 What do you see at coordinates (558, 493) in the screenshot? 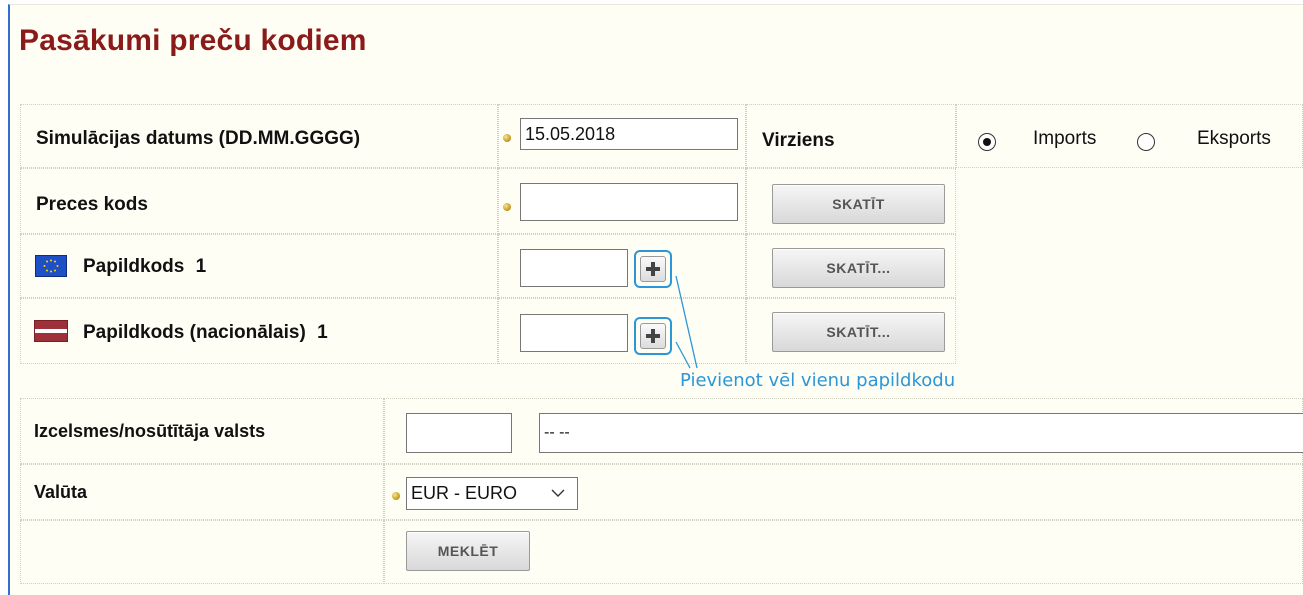
I see `chevron-down-icon` at bounding box center [558, 493].